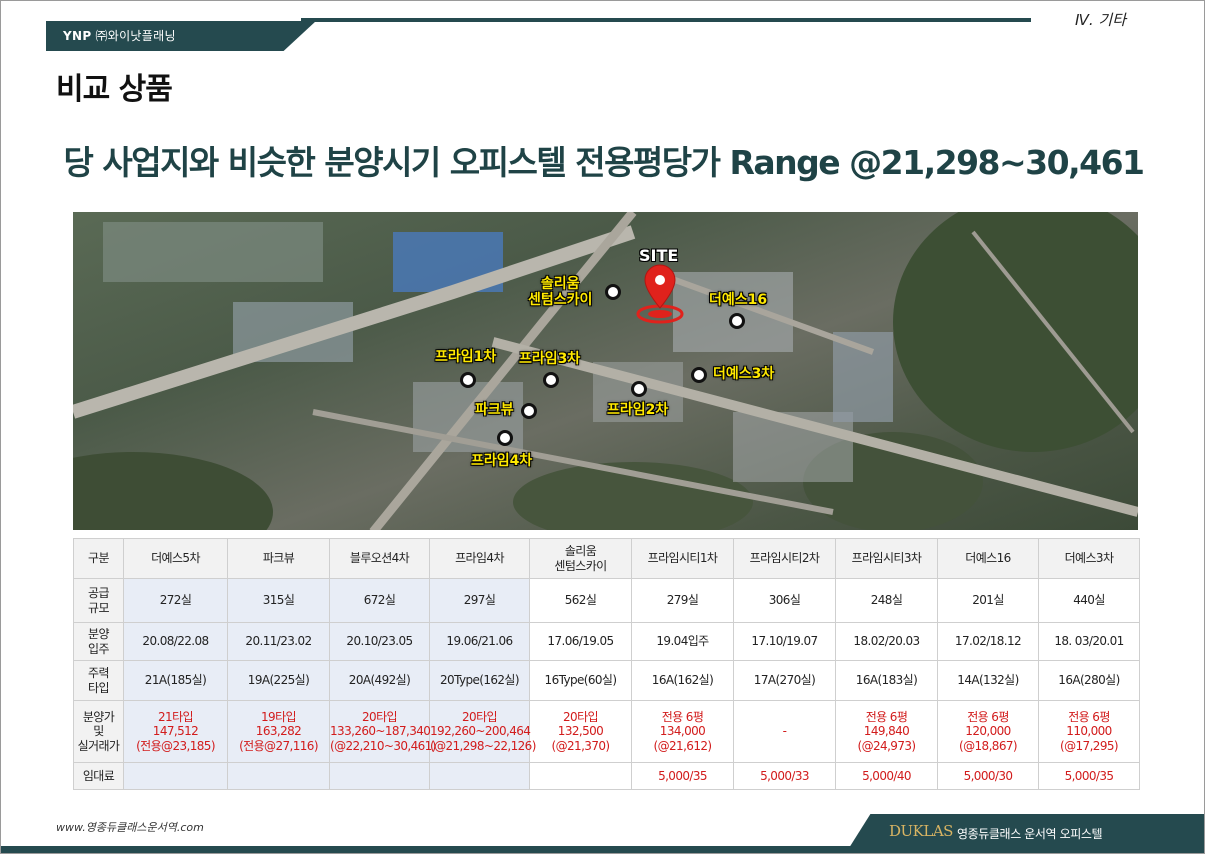  I want to click on marker-theyes3, so click(699, 375).